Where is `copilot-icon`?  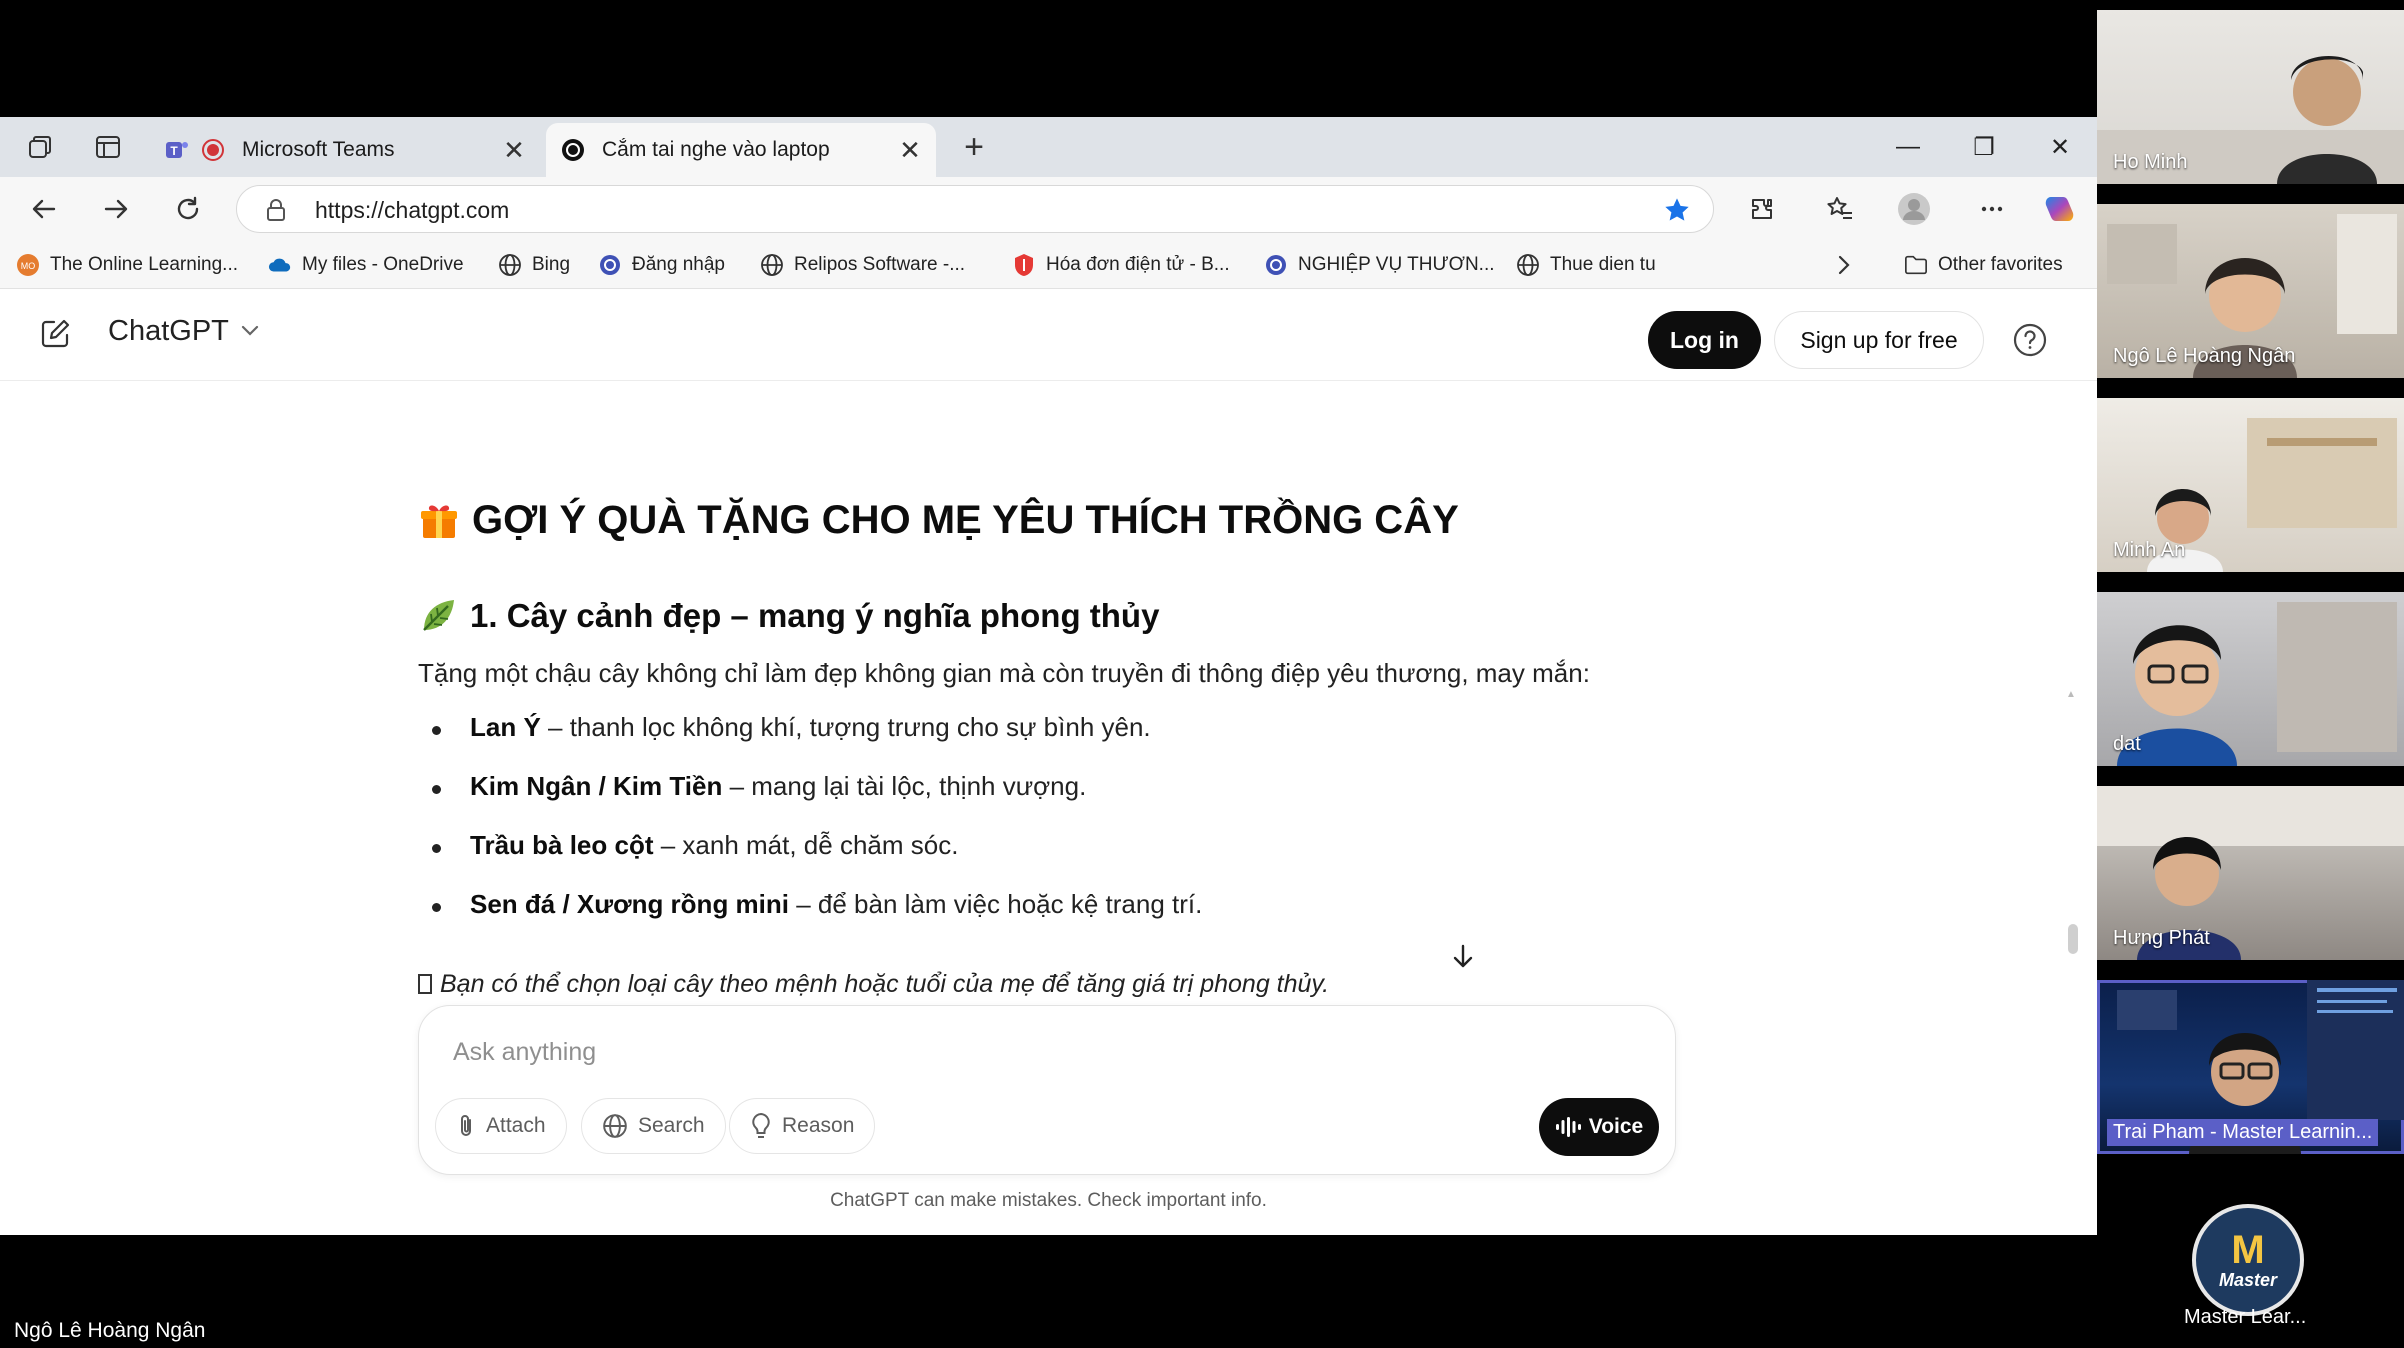 copilot-icon is located at coordinates (2060, 209).